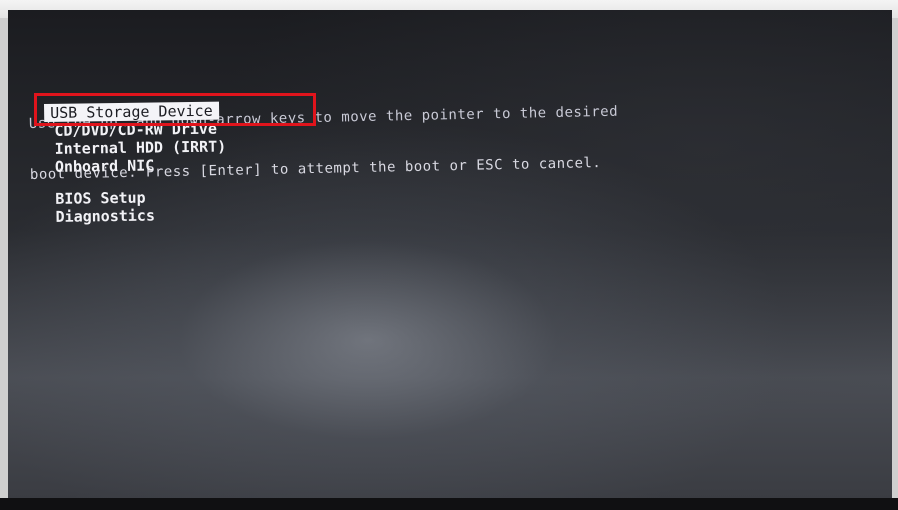  Describe the element at coordinates (140, 147) in the screenshot. I see `boot-item-internal-hdd: Internal HDD (IRRT)` at that location.